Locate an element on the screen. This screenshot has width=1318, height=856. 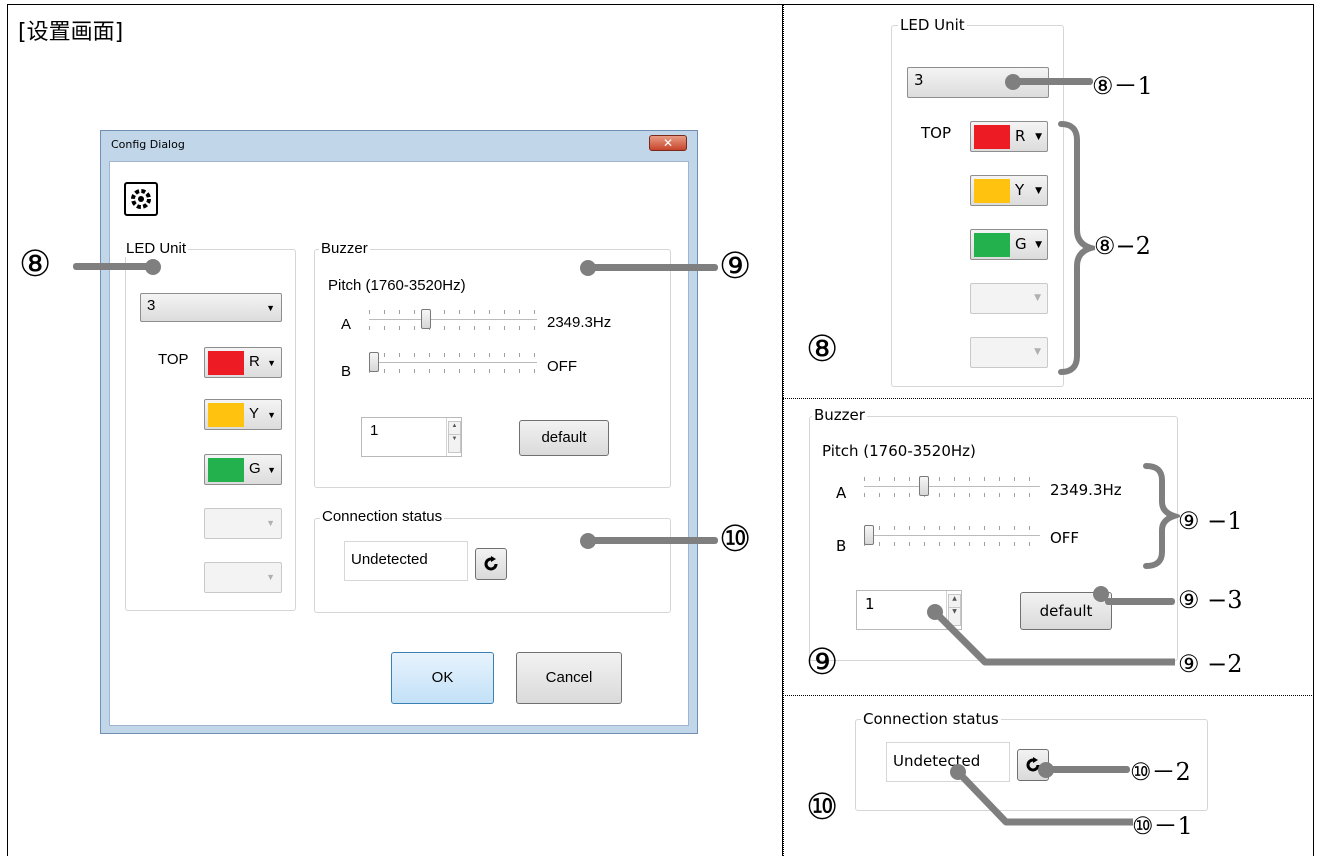
zoom-led-count-value: 3 is located at coordinates (919, 80).